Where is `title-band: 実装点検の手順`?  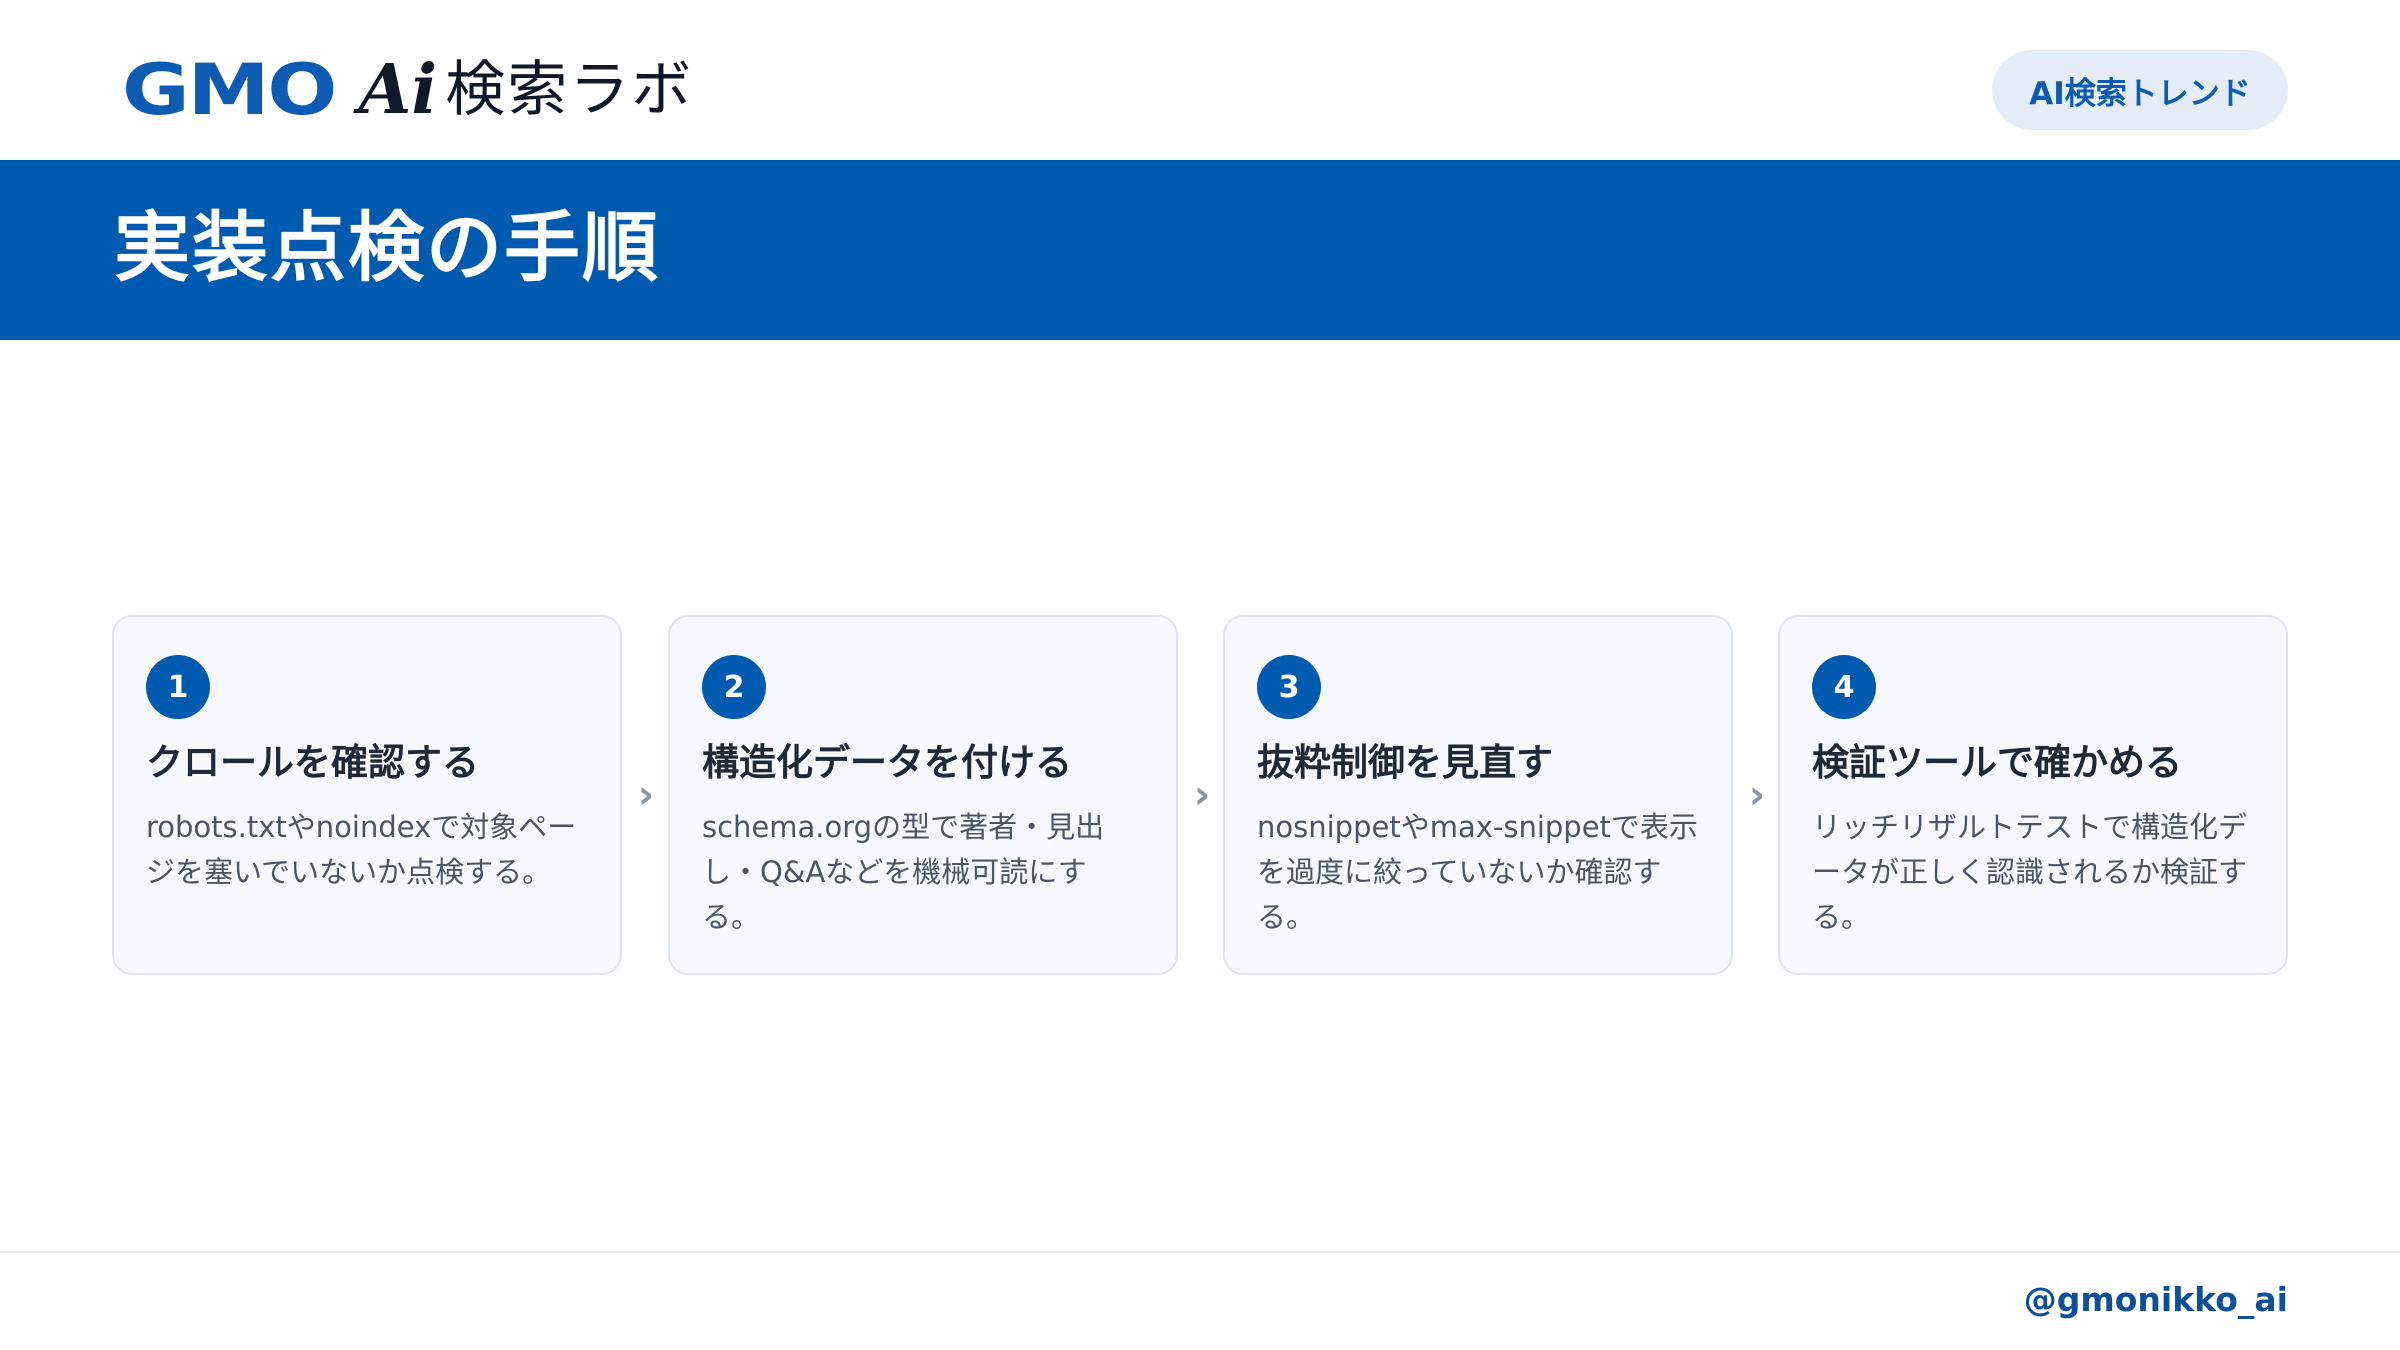 title-band: 実装点検の手順 is located at coordinates (1200, 250).